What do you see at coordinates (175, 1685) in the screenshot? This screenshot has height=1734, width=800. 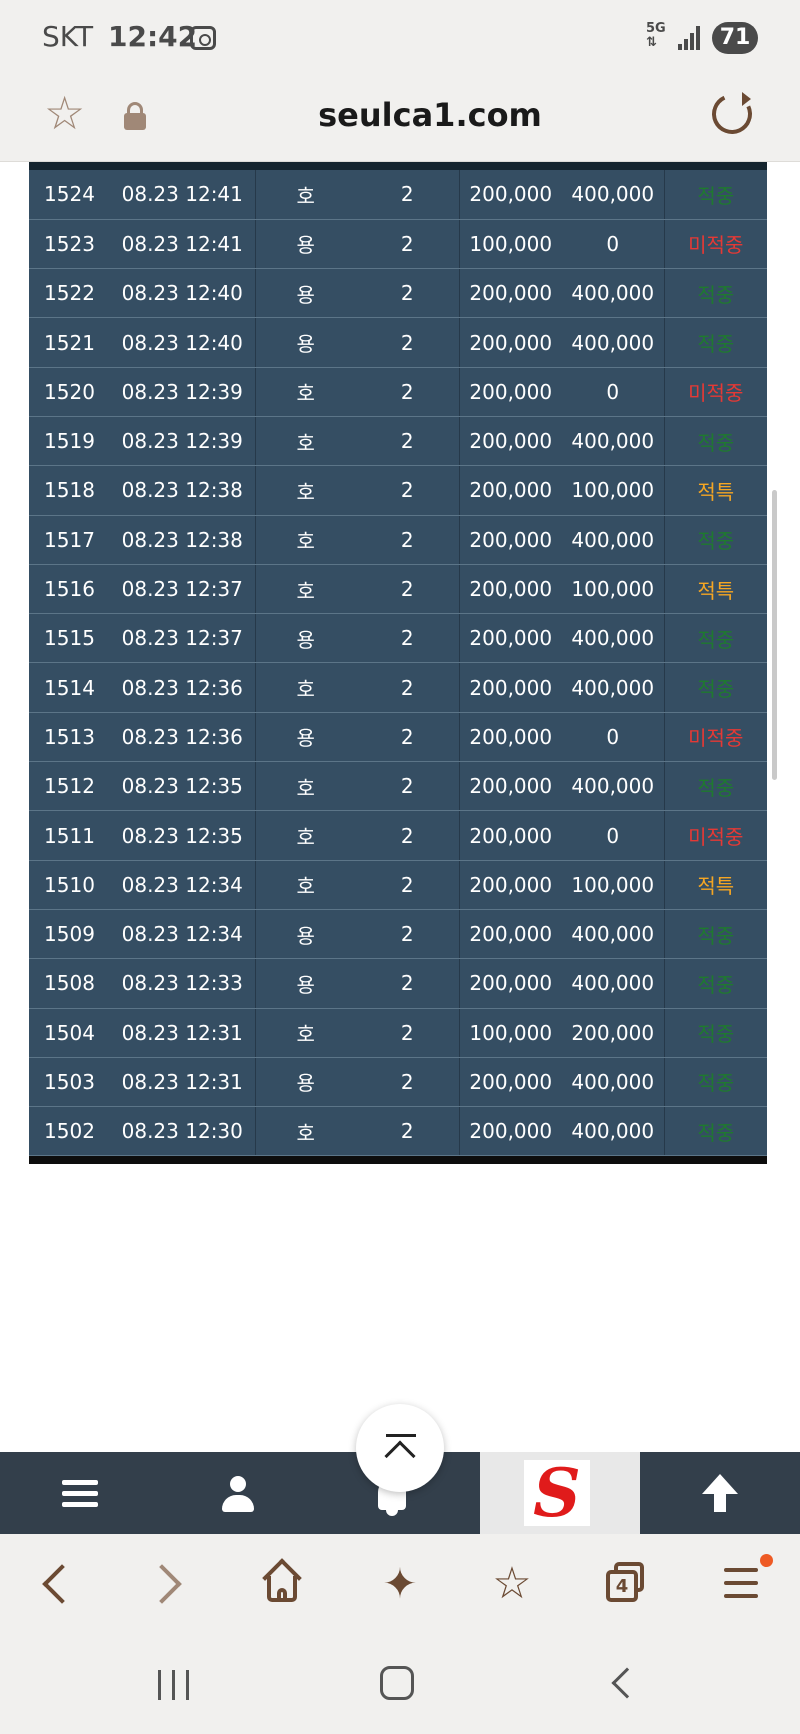 I see `recents-icon` at bounding box center [175, 1685].